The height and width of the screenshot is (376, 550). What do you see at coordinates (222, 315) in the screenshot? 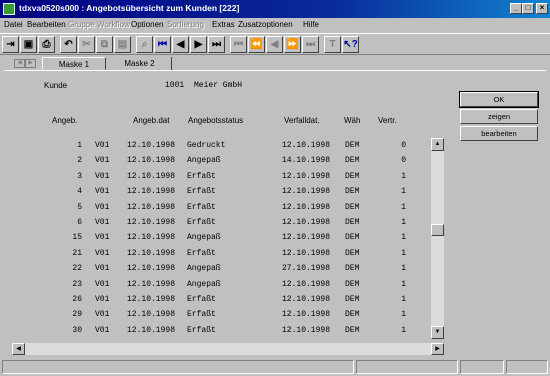
I see `table-row: 29 V01 12.10.1998 Erfaßt 12.10.1998 DEM 1` at bounding box center [222, 315].